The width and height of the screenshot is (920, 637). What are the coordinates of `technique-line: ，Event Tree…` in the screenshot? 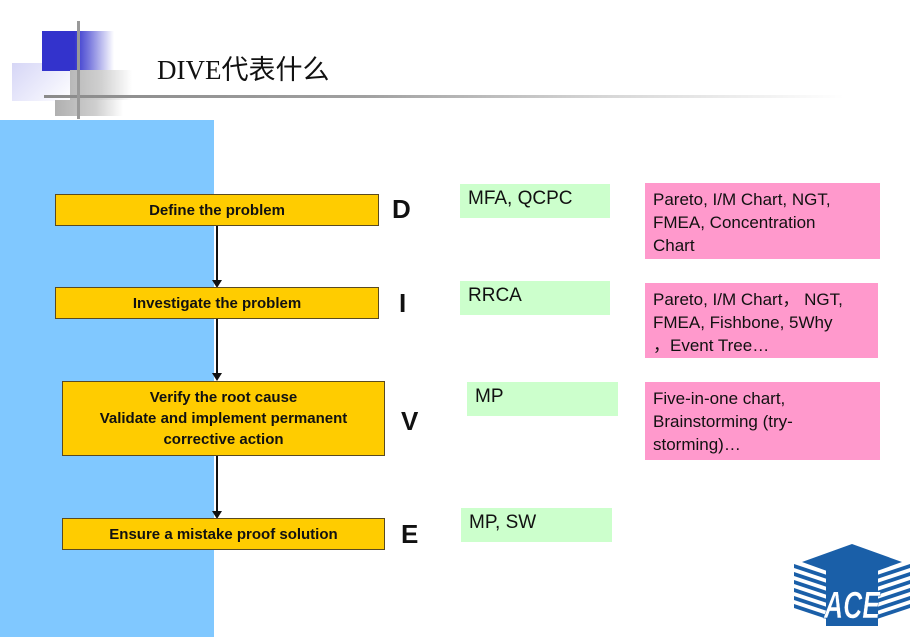 It's located at (711, 345).